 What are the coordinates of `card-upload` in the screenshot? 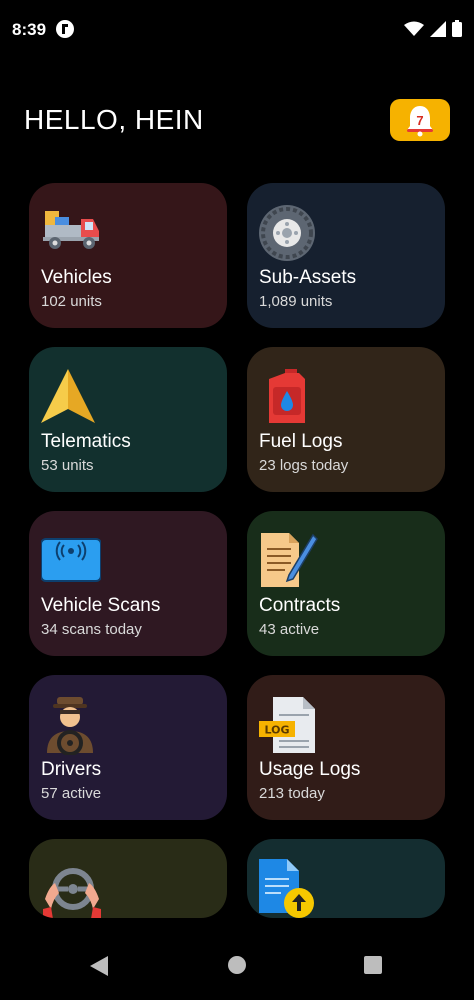 It's located at (346, 878).